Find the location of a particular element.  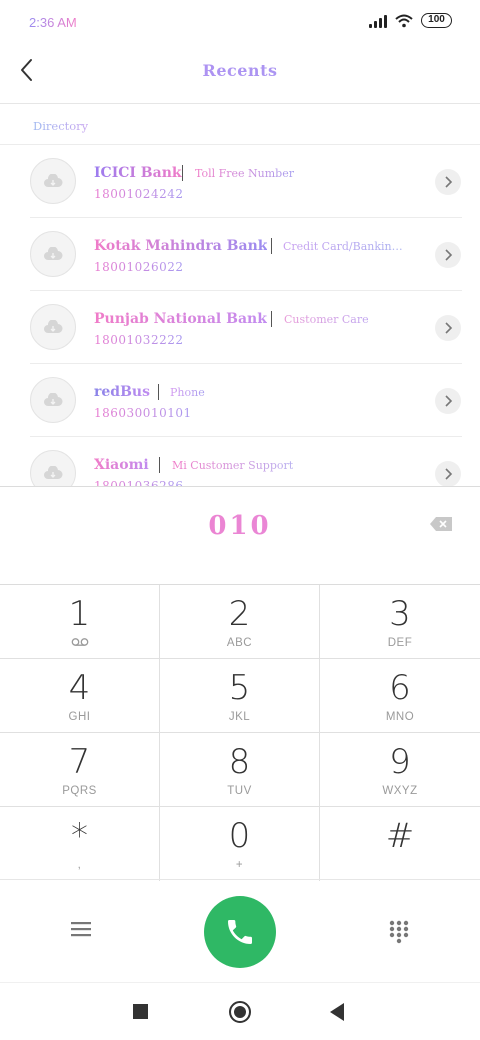

dial-area: 010 is located at coordinates (240, 535).